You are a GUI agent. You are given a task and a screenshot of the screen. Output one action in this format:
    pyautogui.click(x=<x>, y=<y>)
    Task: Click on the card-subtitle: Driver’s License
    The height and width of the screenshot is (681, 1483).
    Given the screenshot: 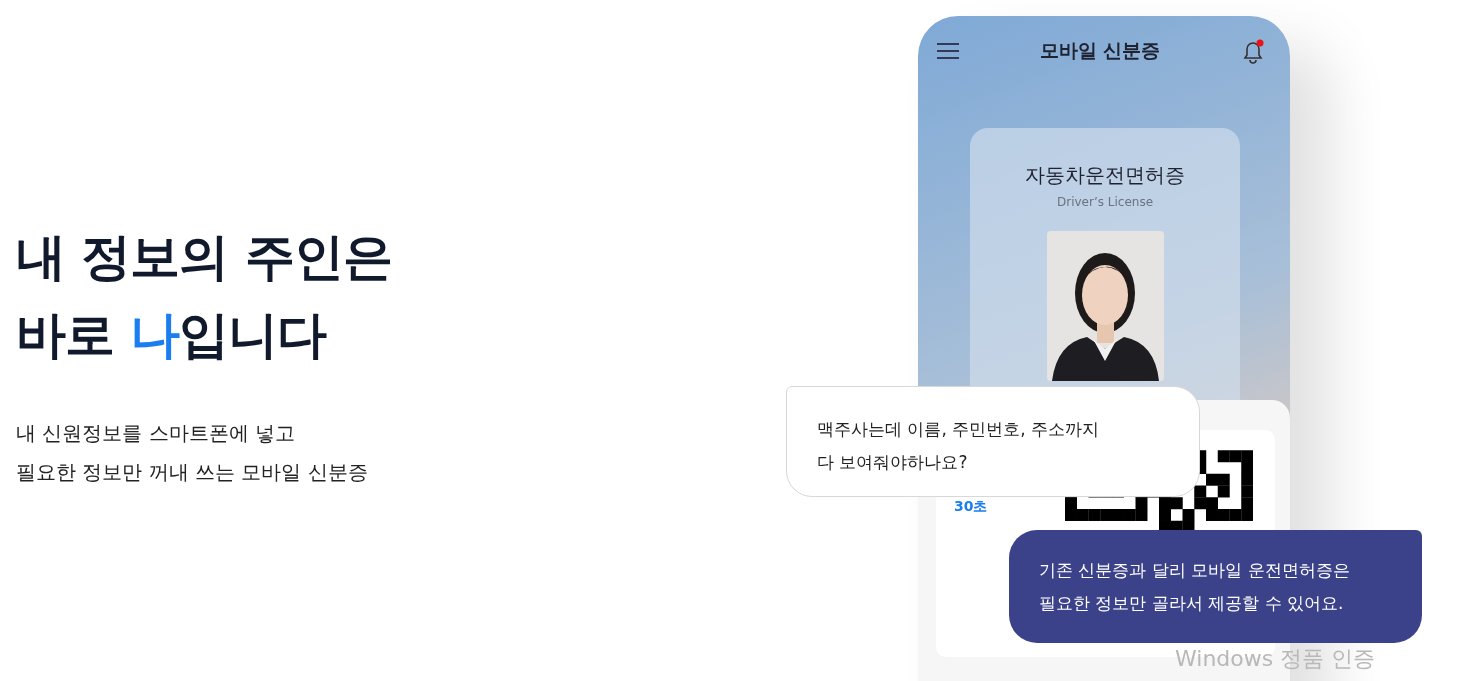 What is the action you would take?
    pyautogui.click(x=1104, y=202)
    